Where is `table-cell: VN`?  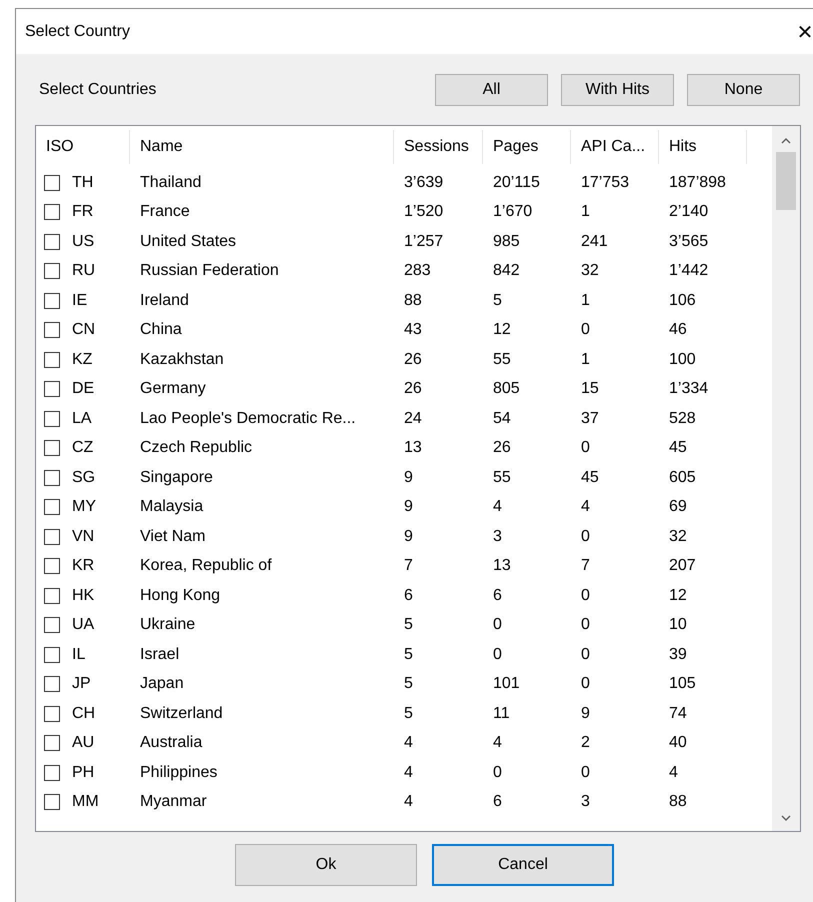 table-cell: VN is located at coordinates (83, 537).